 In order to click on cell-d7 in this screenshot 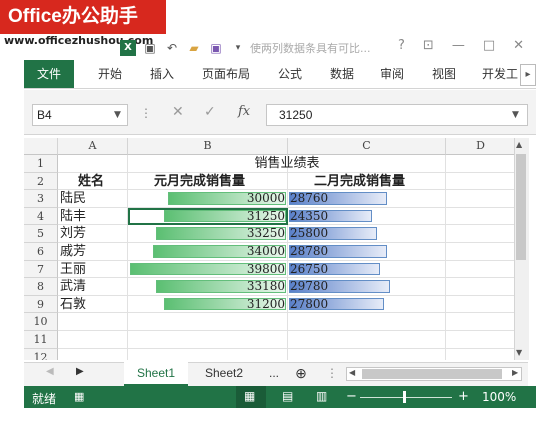, I will do `click(480, 270)`.